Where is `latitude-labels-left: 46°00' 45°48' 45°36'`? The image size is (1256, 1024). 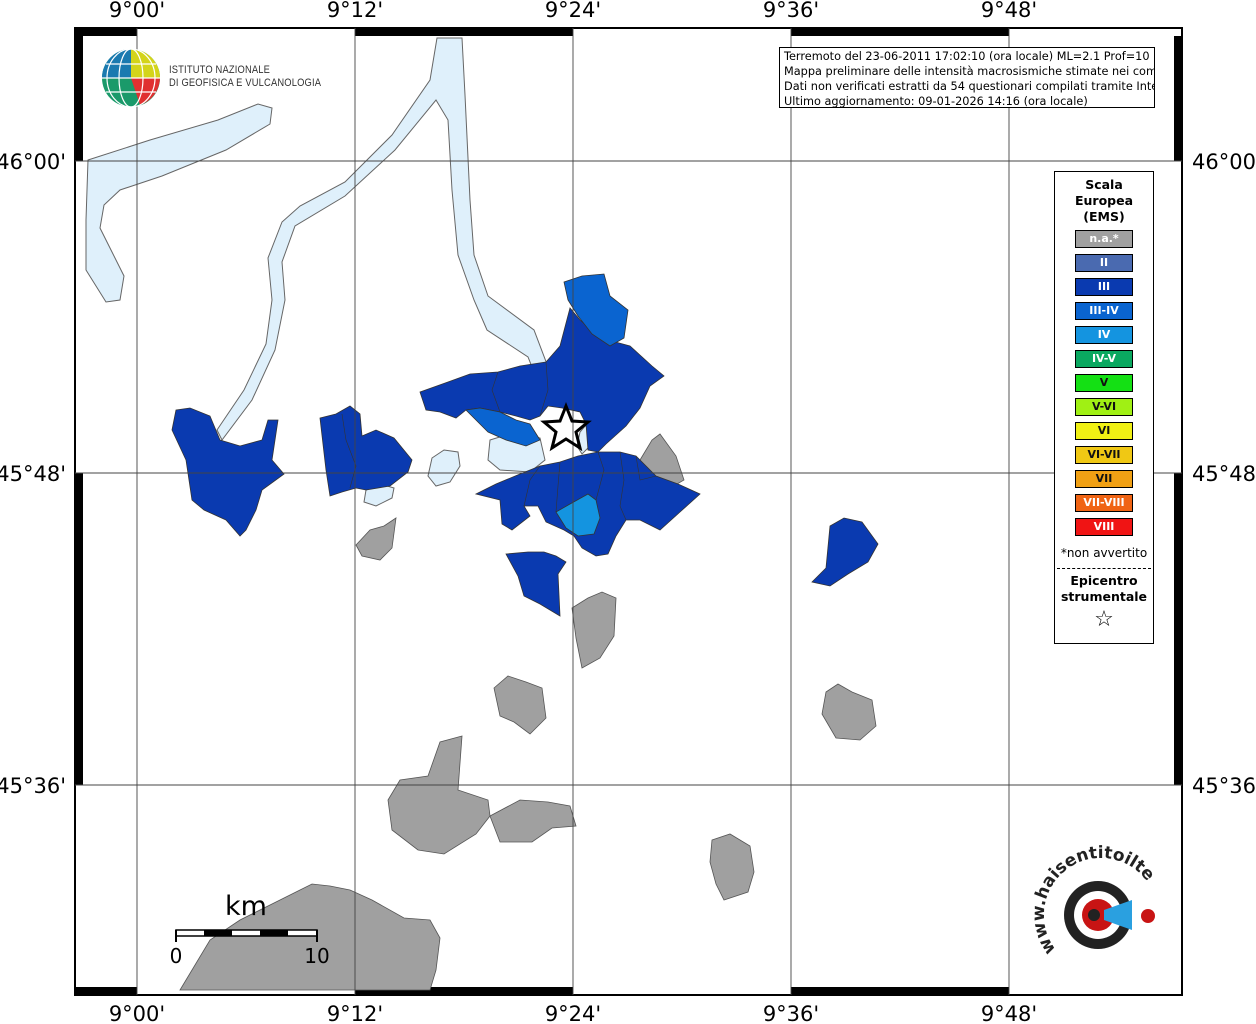 latitude-labels-left: 46°00' 45°48' 45°36' is located at coordinates (33, 474).